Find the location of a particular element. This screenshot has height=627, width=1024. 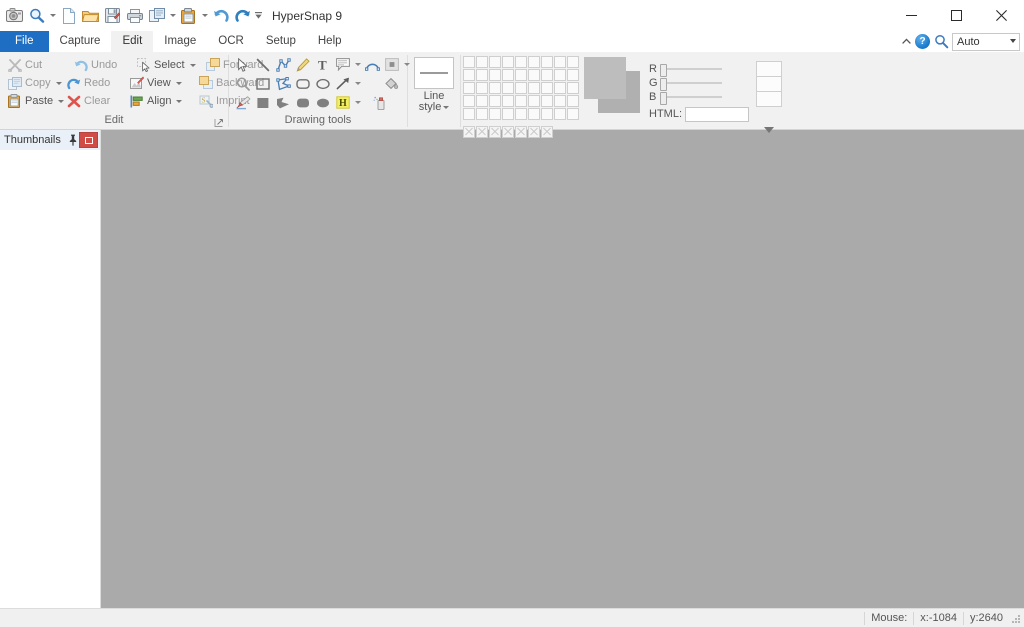

blue-channel-slider is located at coordinates (691, 98).